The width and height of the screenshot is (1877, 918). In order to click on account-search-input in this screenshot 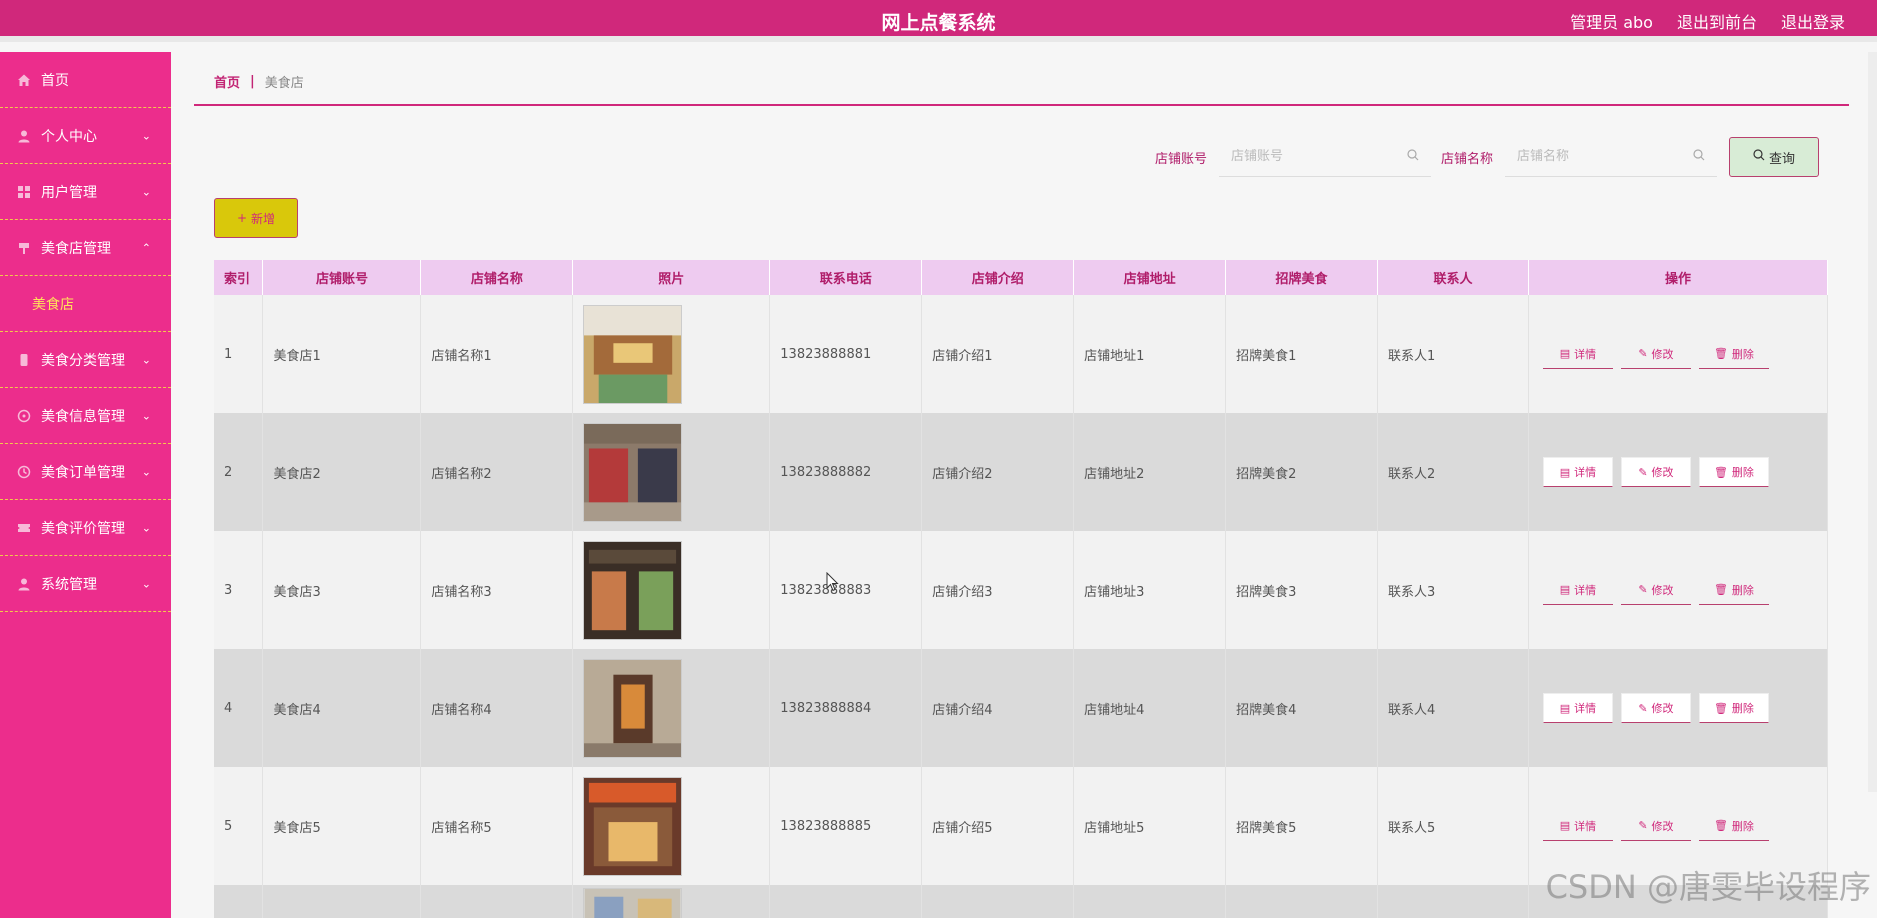, I will do `click(1310, 156)`.